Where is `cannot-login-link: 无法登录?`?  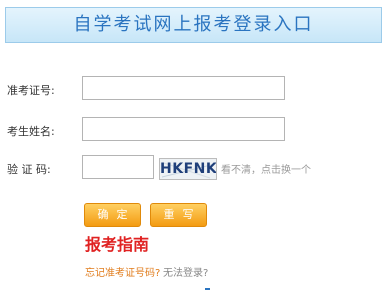
cannot-login-link: 无法登录? is located at coordinates (185, 271).